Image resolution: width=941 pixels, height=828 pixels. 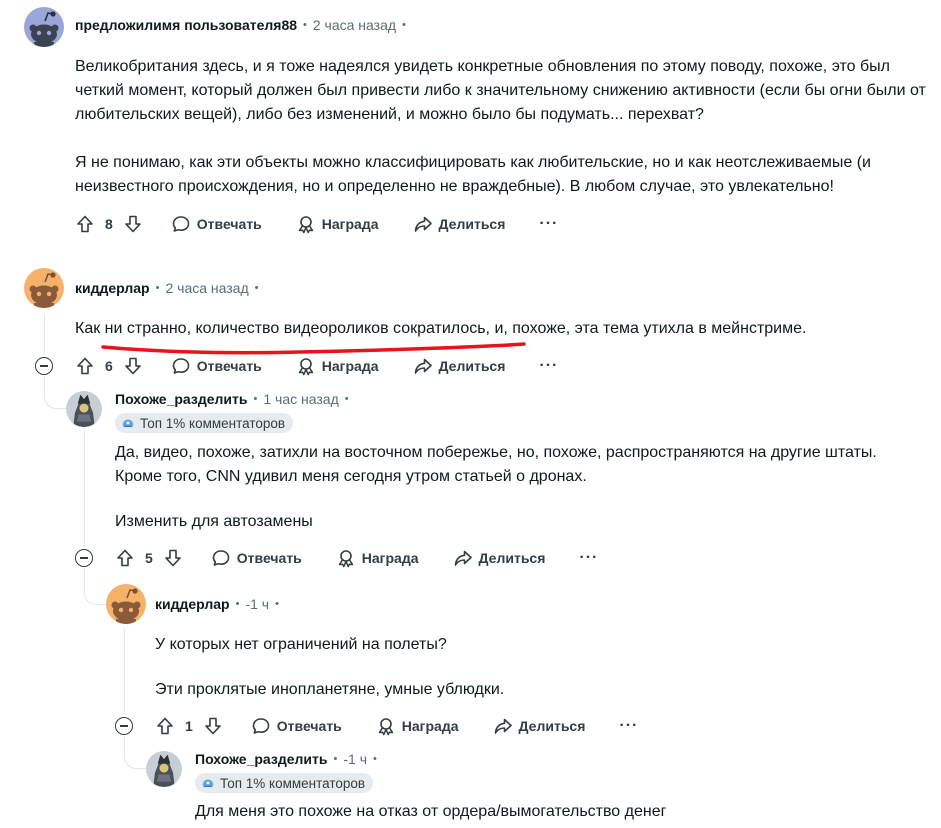 I want to click on vote-group: 8, so click(x=109, y=224).